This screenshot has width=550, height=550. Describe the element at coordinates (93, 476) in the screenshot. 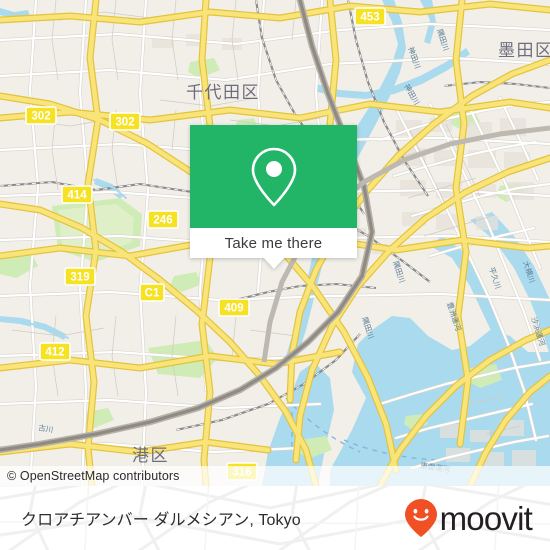

I see `attribution-text: © OpenStreetMap contributors` at that location.